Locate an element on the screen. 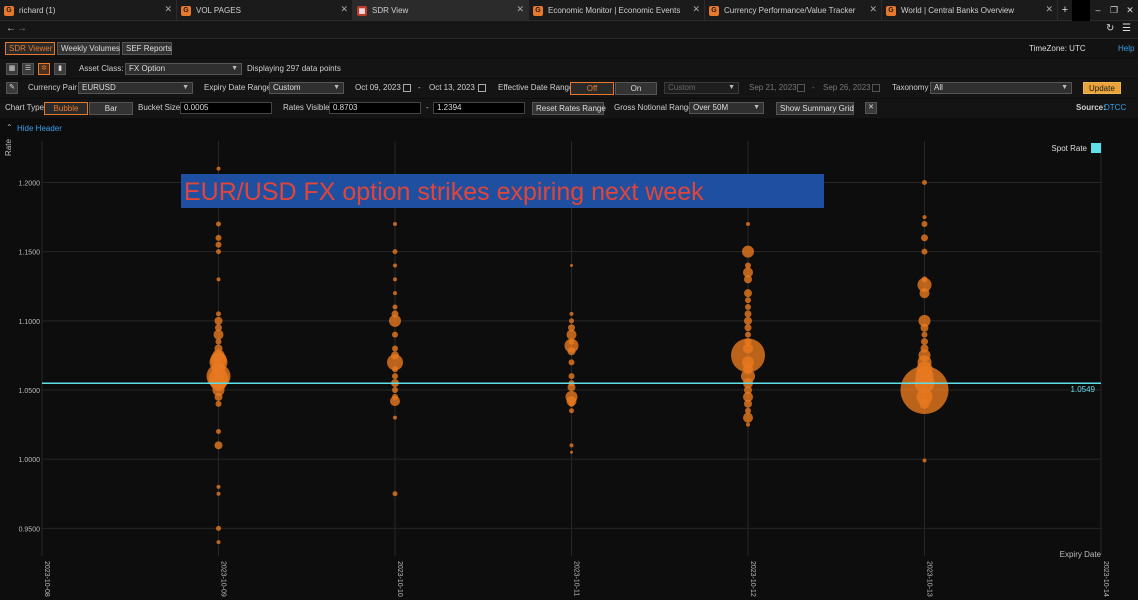  refresh-icon: ↻ is located at coordinates (1110, 28).